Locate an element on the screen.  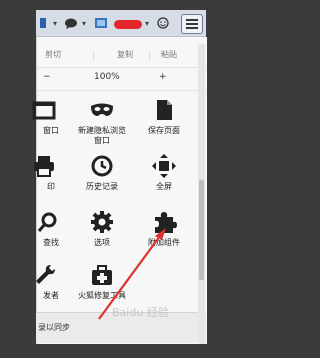
watermark: Baidu 经验 is located at coordinates (140, 312).